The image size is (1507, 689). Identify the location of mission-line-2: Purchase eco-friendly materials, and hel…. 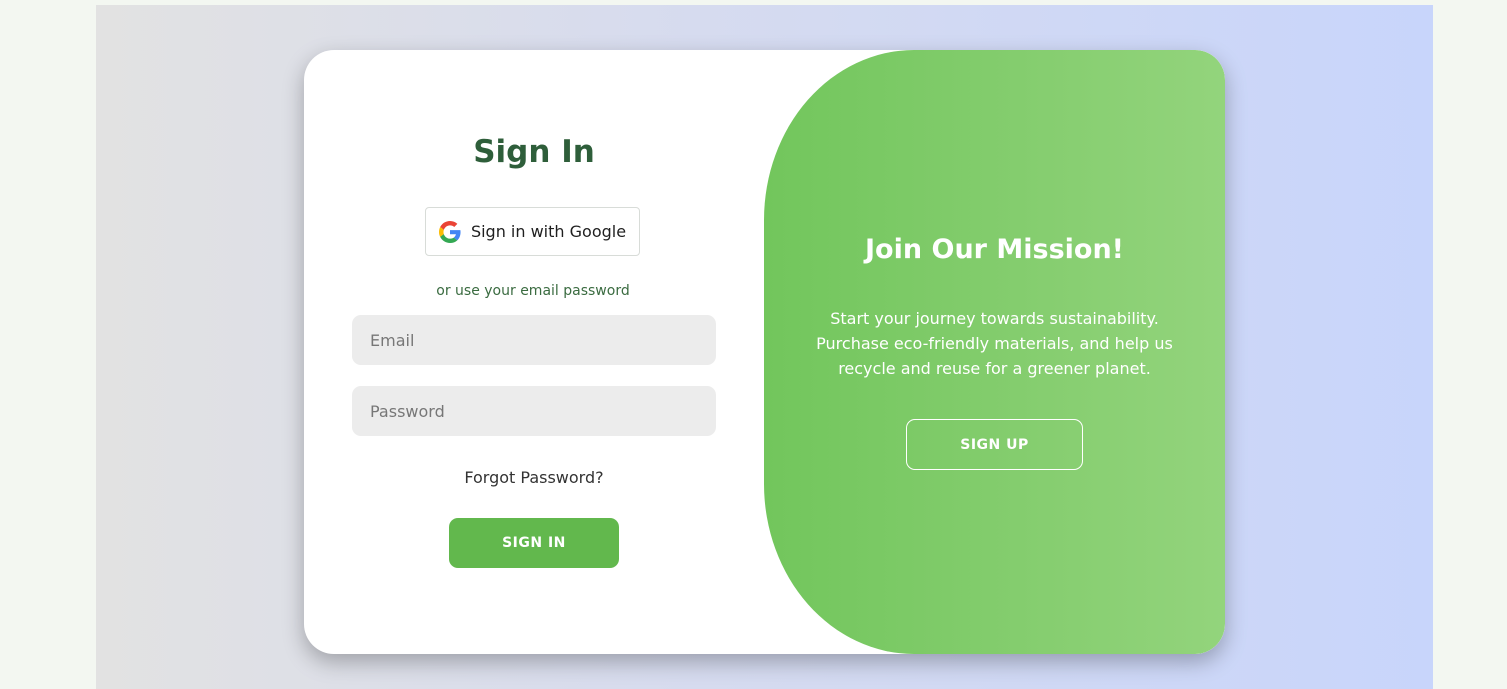
(994, 343).